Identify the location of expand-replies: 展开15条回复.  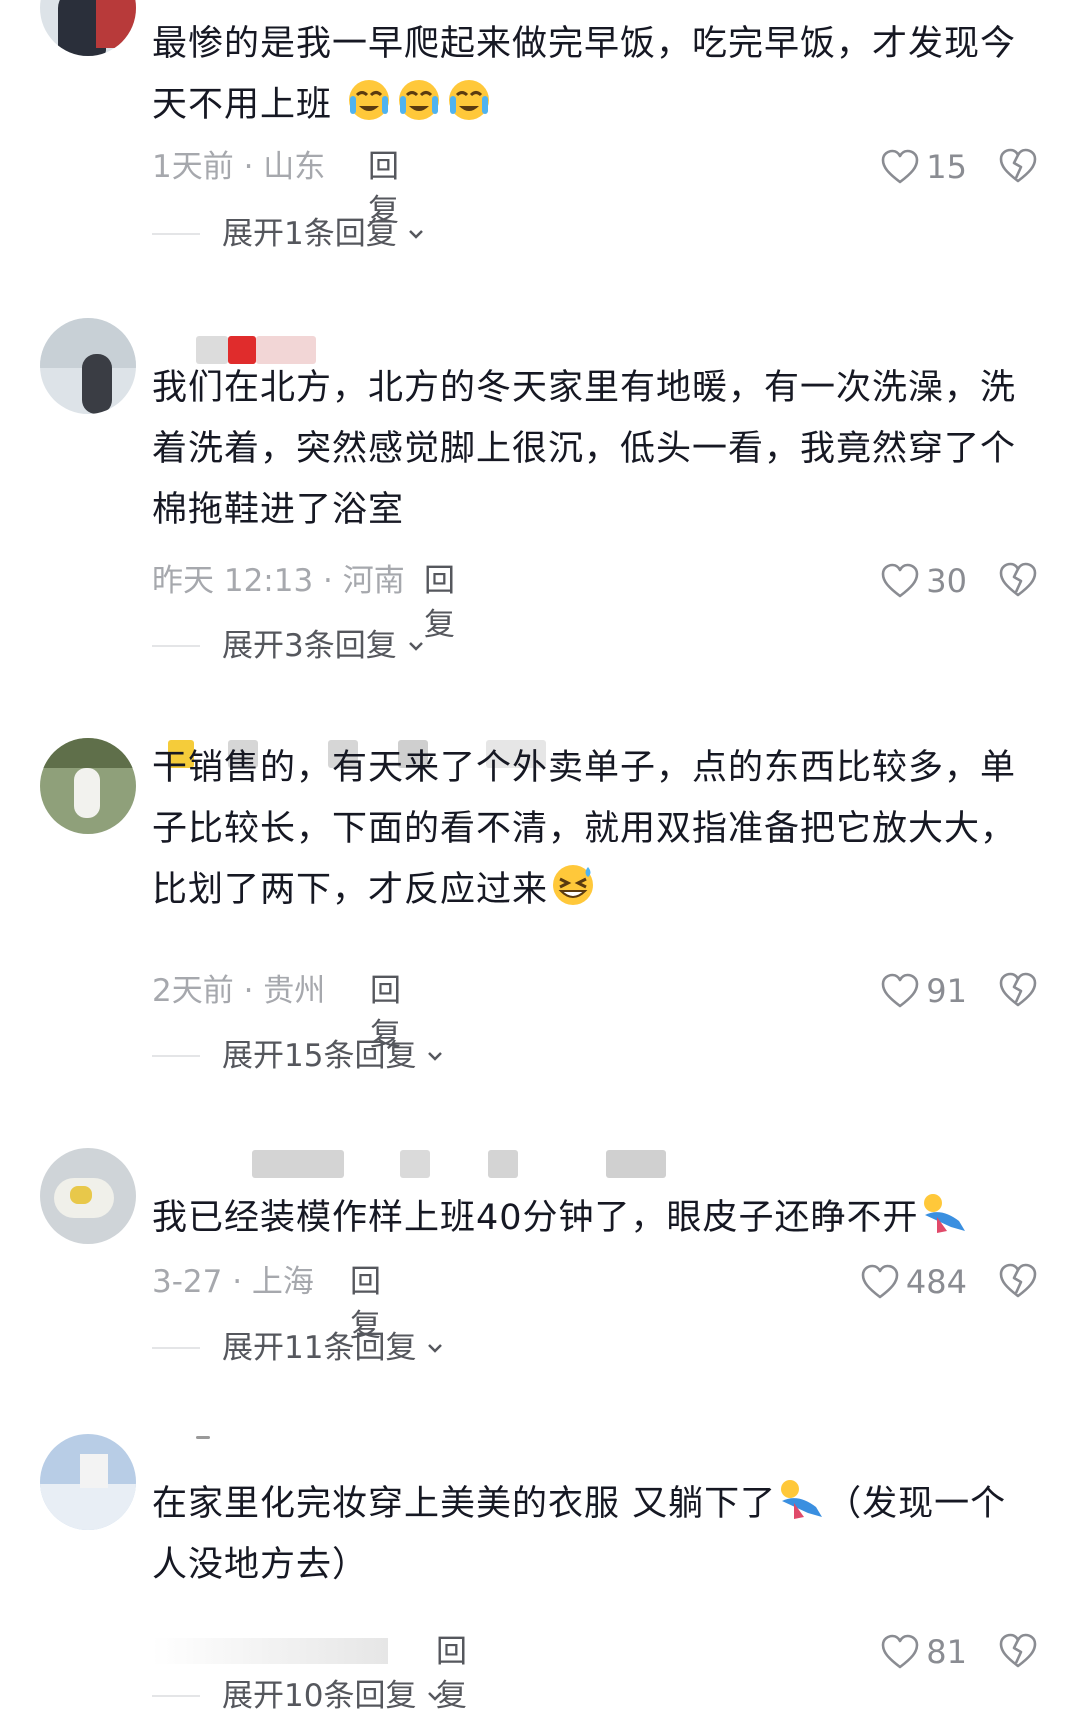
(299, 1056).